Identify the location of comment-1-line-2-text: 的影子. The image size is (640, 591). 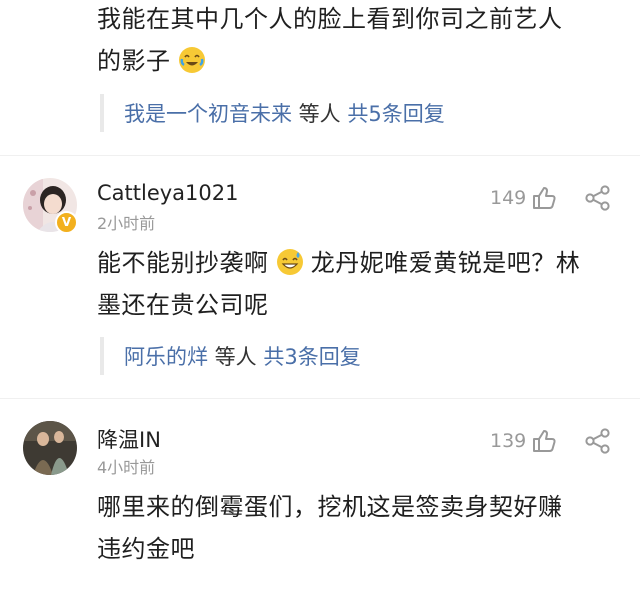
(134, 61).